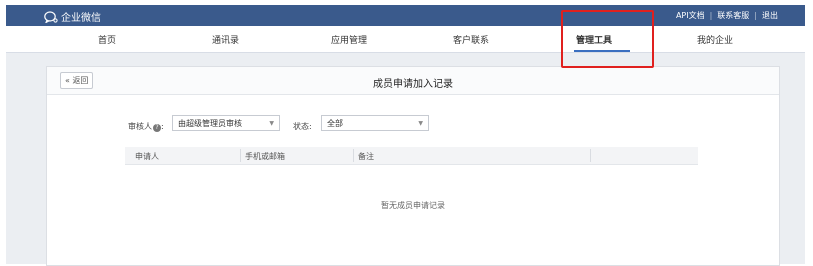 The image size is (813, 266). What do you see at coordinates (770, 15) in the screenshot?
I see `logout-link: 退出` at bounding box center [770, 15].